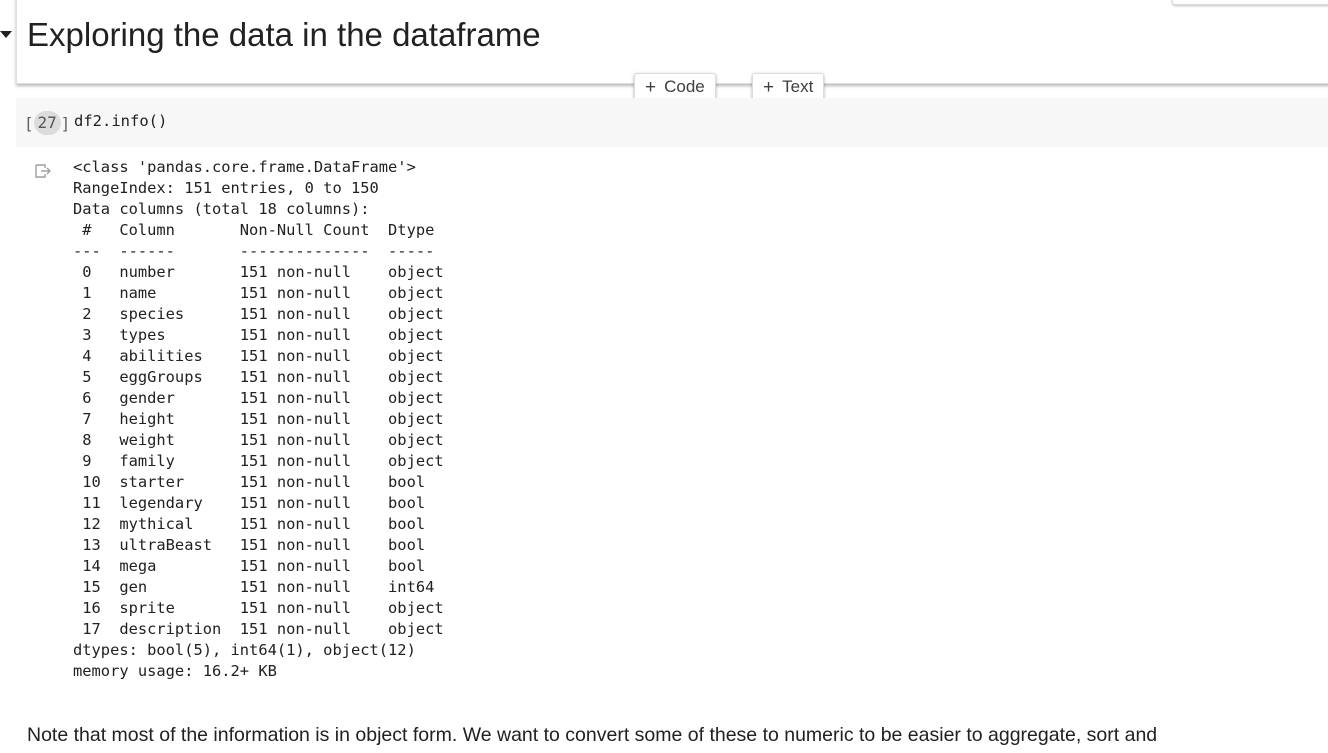 This screenshot has height=753, width=1328. I want to click on output-line: 8 weight 151 non-null object, so click(258, 440).